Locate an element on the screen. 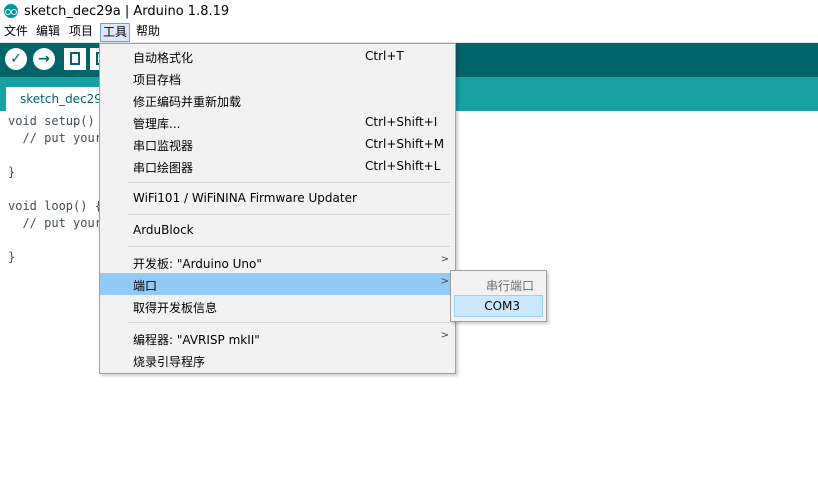 The height and width of the screenshot is (504, 818). menu-item-fix-encoding: 修正编码并重新加载 is located at coordinates (277, 100).